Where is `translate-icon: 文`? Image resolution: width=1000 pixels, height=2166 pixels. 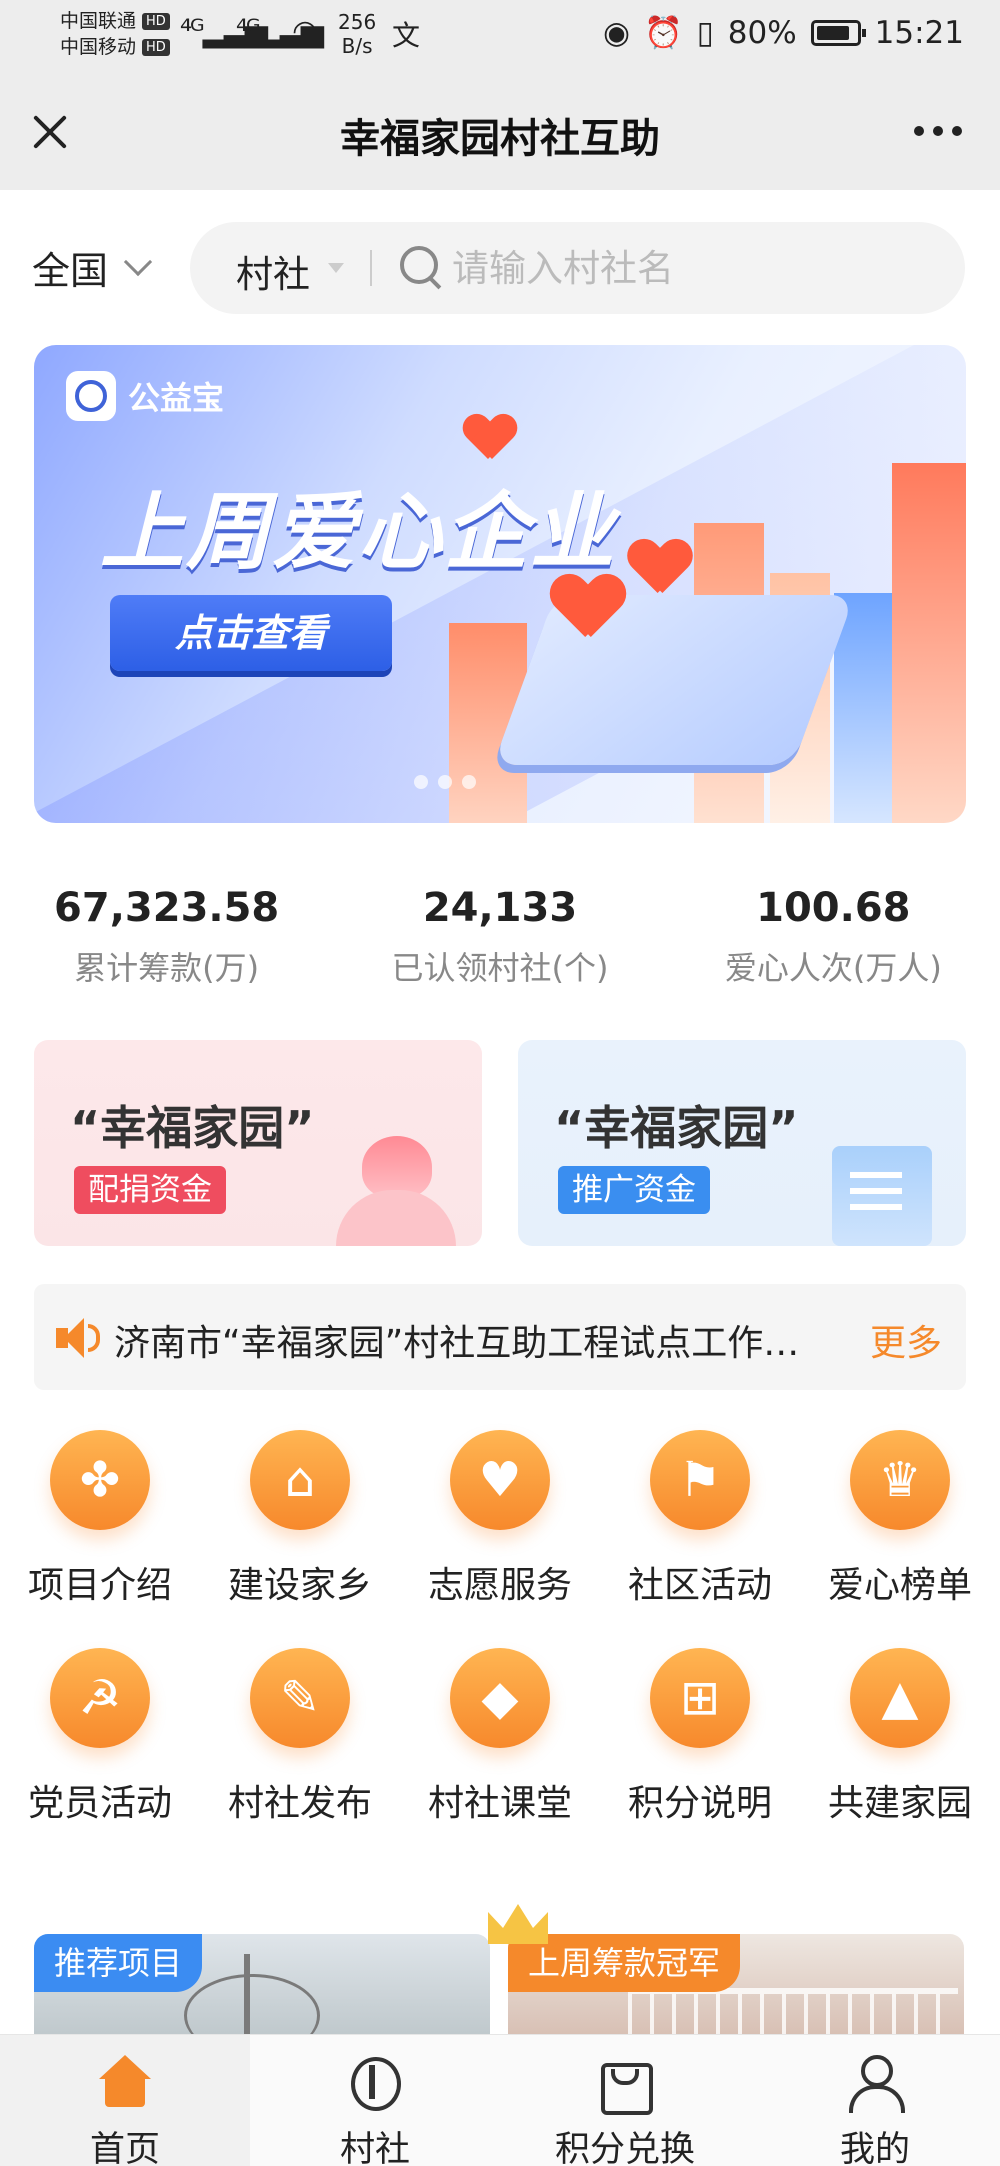
translate-icon: 文 is located at coordinates (406, 35).